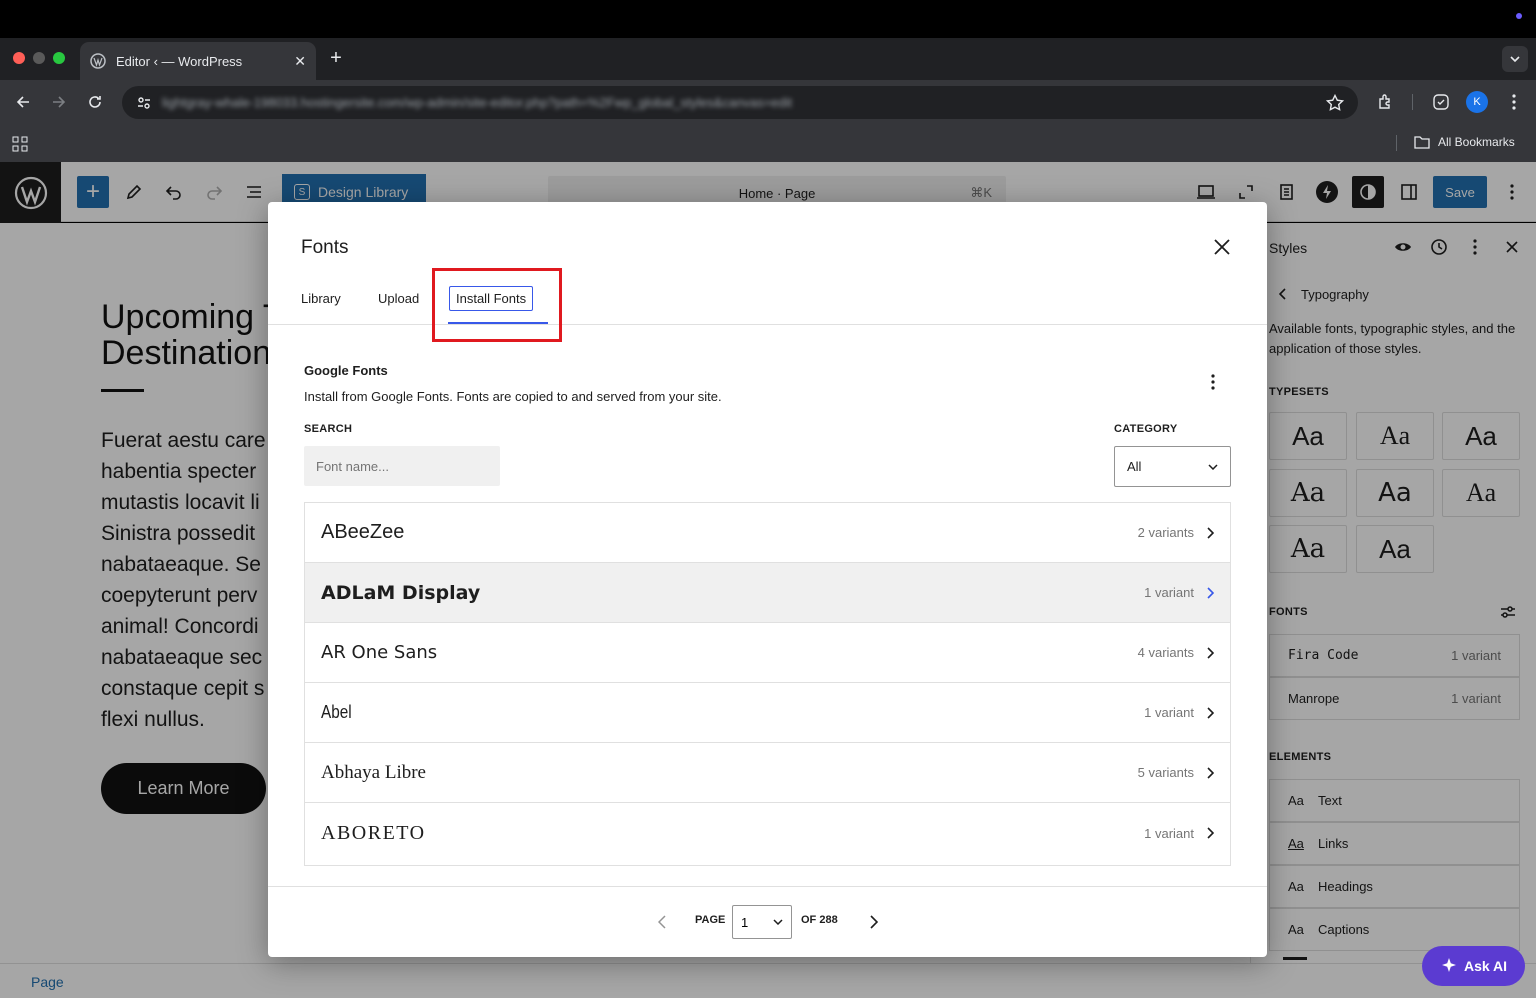 The width and height of the screenshot is (1536, 998). What do you see at coordinates (767, 653) in the screenshot?
I see `font-row-ar-one-sans: AR One Sans 4 variants` at bounding box center [767, 653].